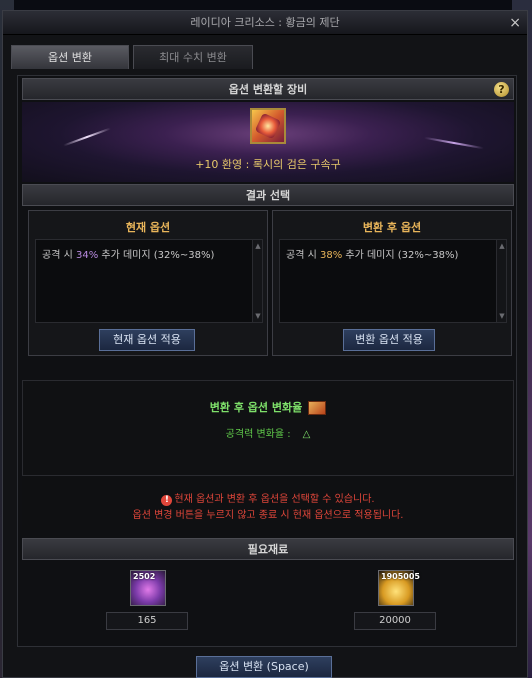 The height and width of the screenshot is (678, 532). I want to click on warning-line-2: 옵션 변경 버튼을 누르지 않고 종료 시 현재 옵션으로 적용됩니다., so click(268, 515).